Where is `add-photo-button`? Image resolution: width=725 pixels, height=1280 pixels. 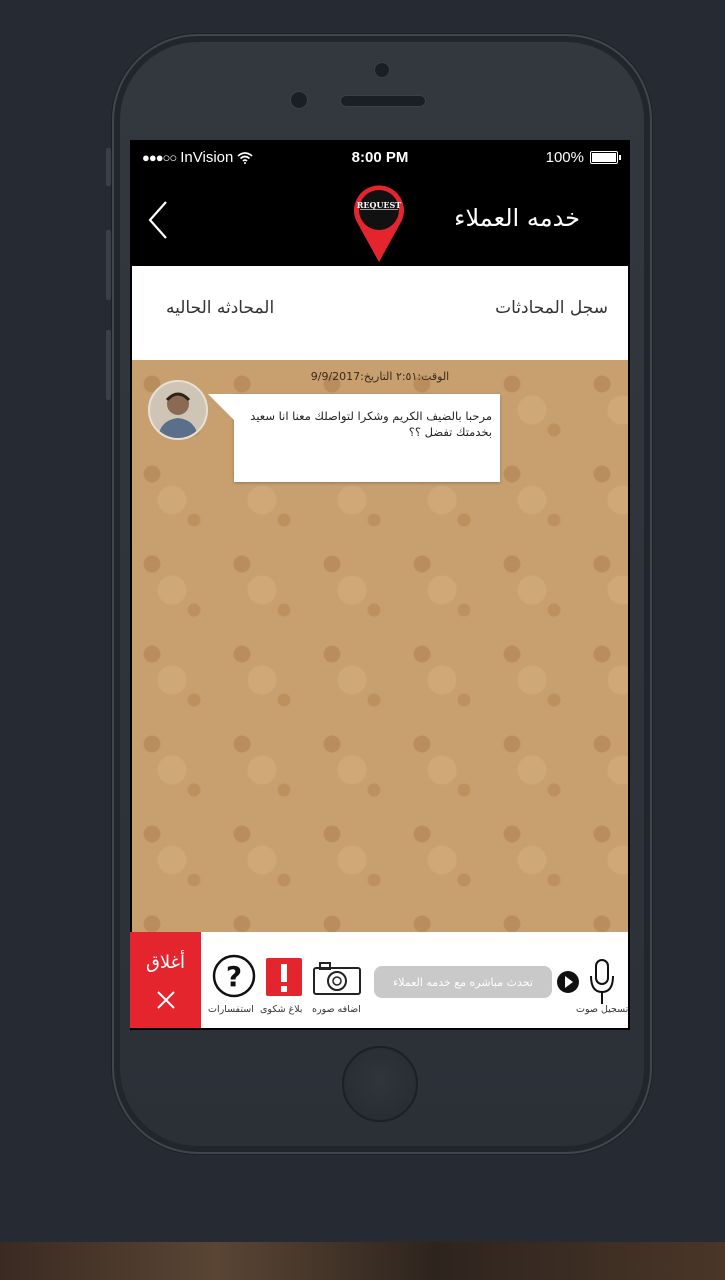
add-photo-button is located at coordinates (337, 981).